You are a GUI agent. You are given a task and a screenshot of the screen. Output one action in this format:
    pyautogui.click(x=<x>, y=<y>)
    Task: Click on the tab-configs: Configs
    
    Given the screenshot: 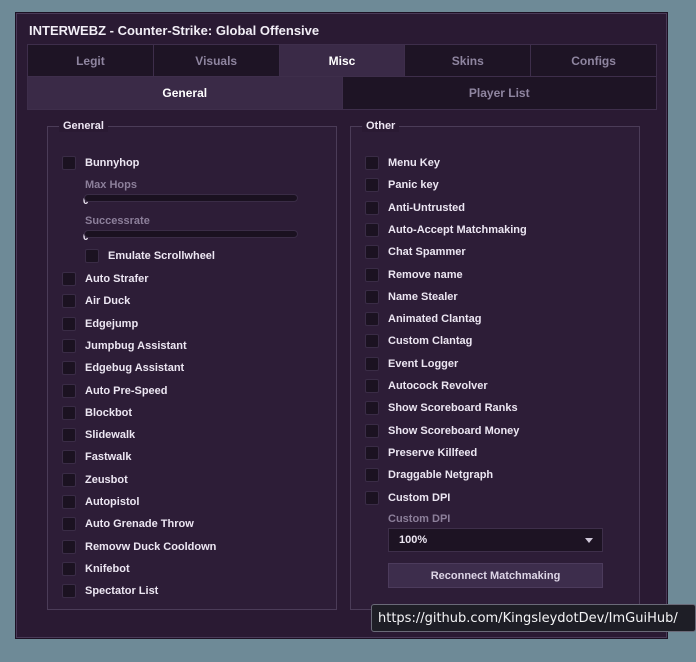 What is the action you would take?
    pyautogui.click(x=593, y=60)
    